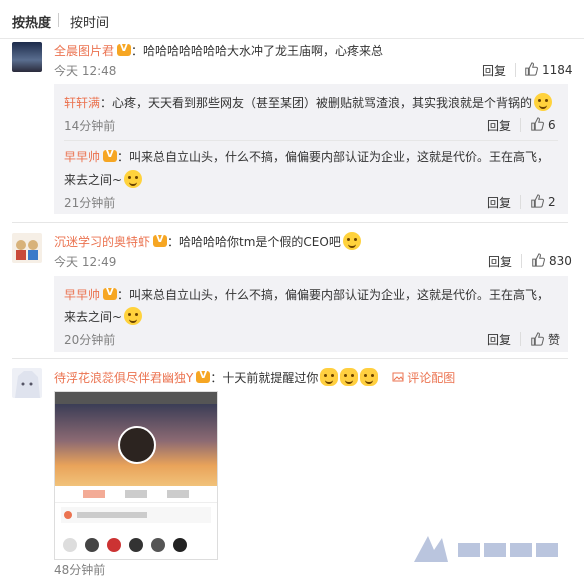 The height and width of the screenshot is (578, 584). Describe the element at coordinates (90, 340) in the screenshot. I see `timestamp: 20分钟前` at that location.